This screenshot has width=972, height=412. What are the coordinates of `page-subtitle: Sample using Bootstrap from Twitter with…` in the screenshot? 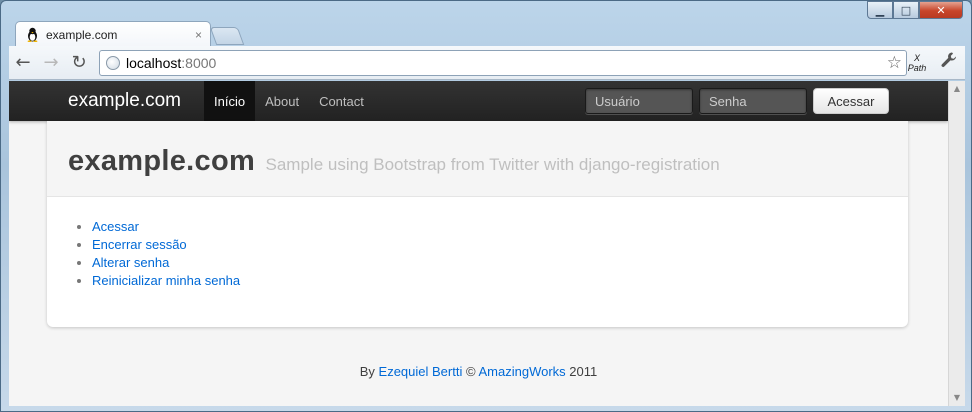 It's located at (492, 164).